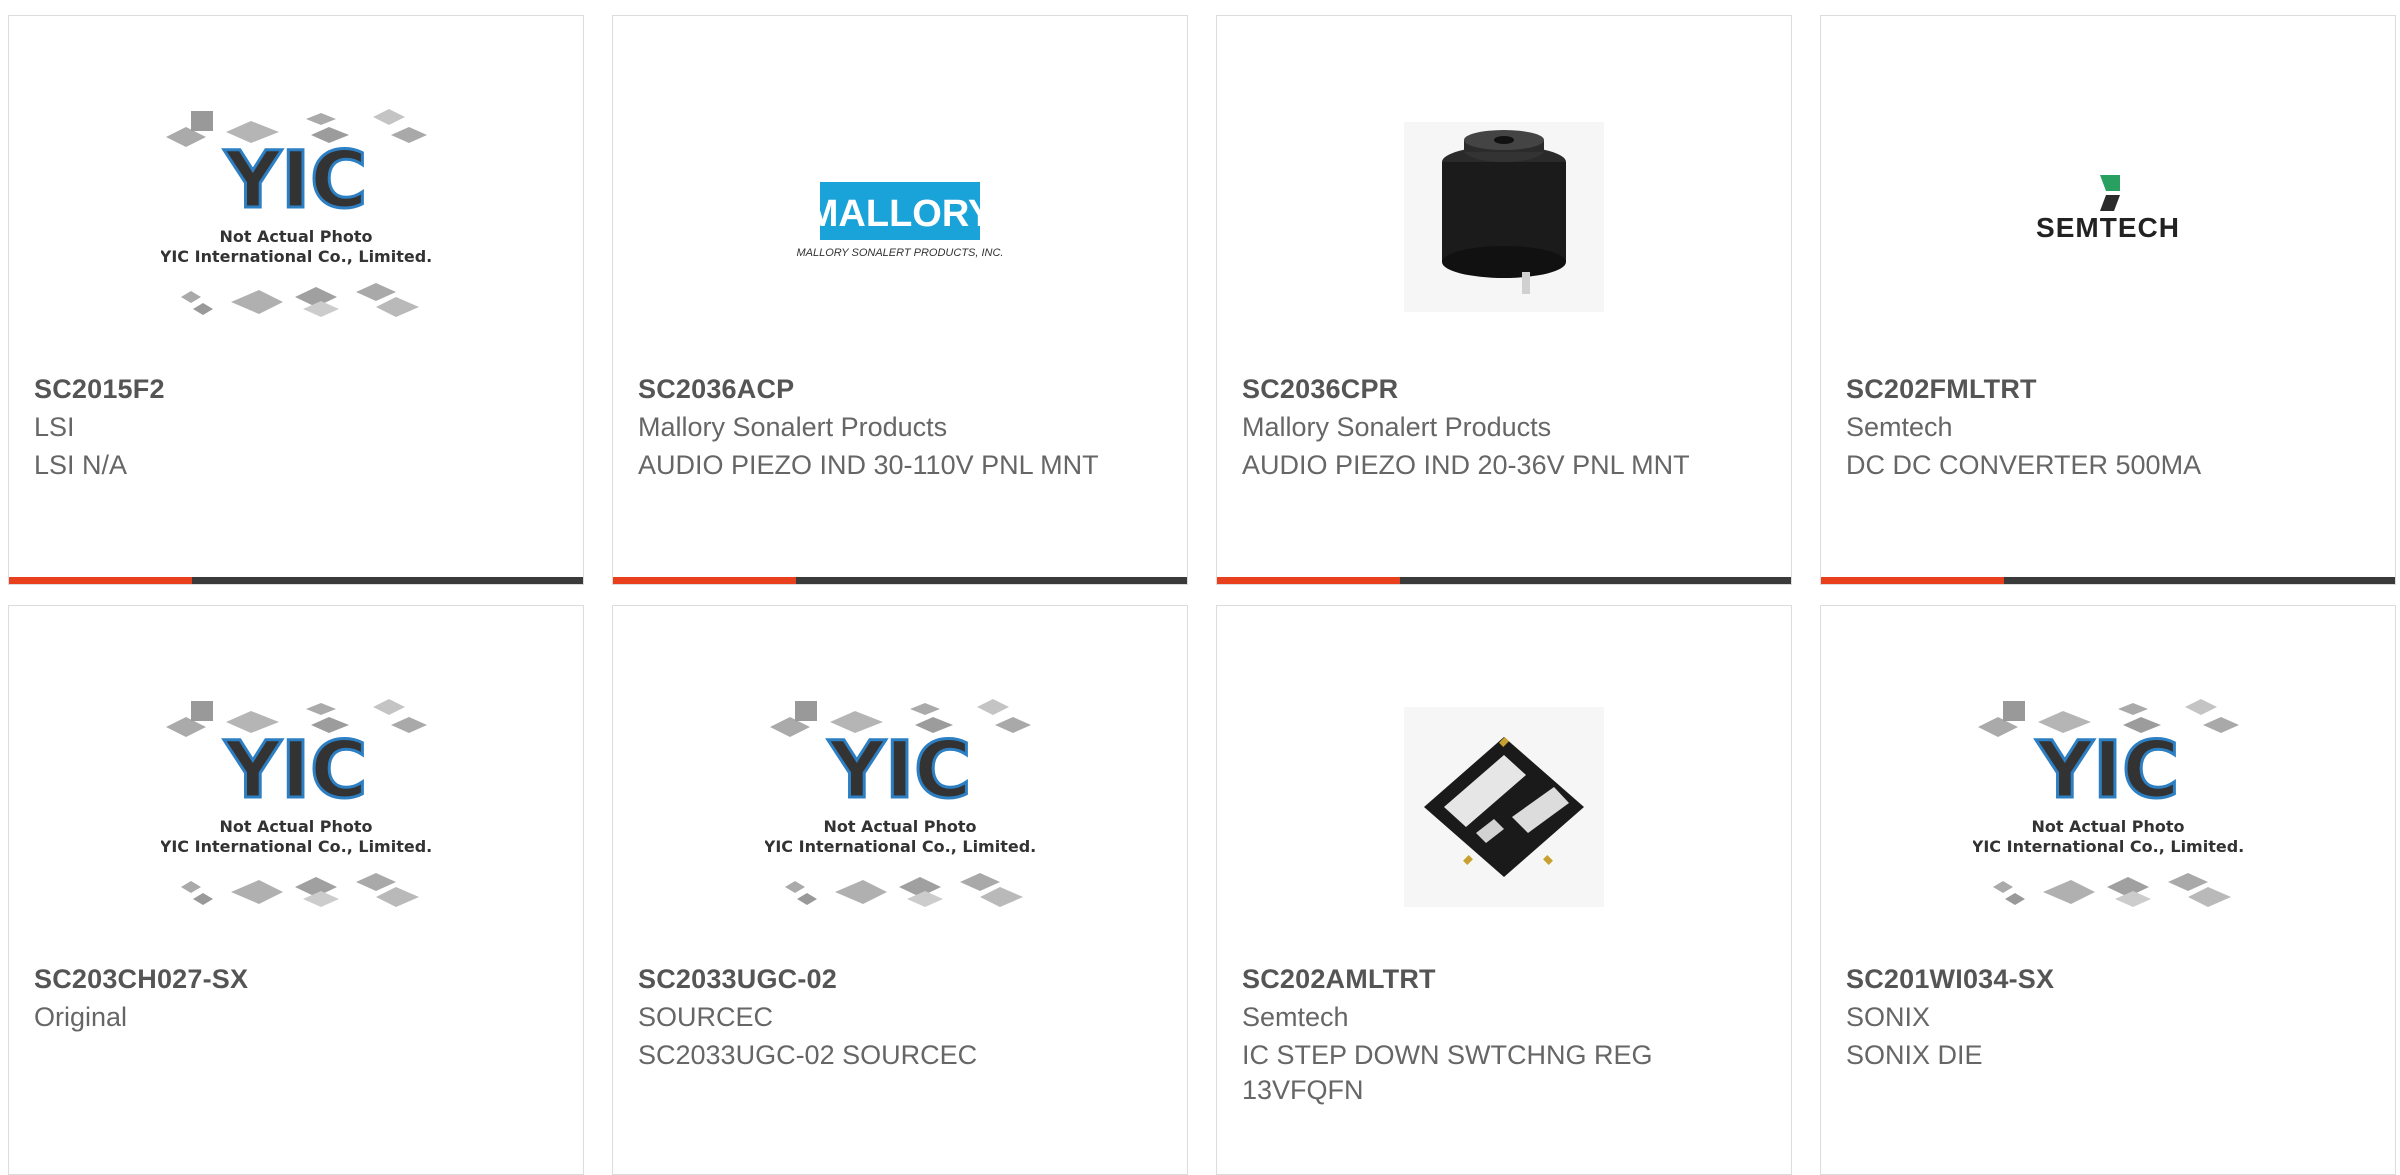 The width and height of the screenshot is (2400, 1175). Describe the element at coordinates (1941, 389) in the screenshot. I see `part-number: SC202FMLTRT` at that location.